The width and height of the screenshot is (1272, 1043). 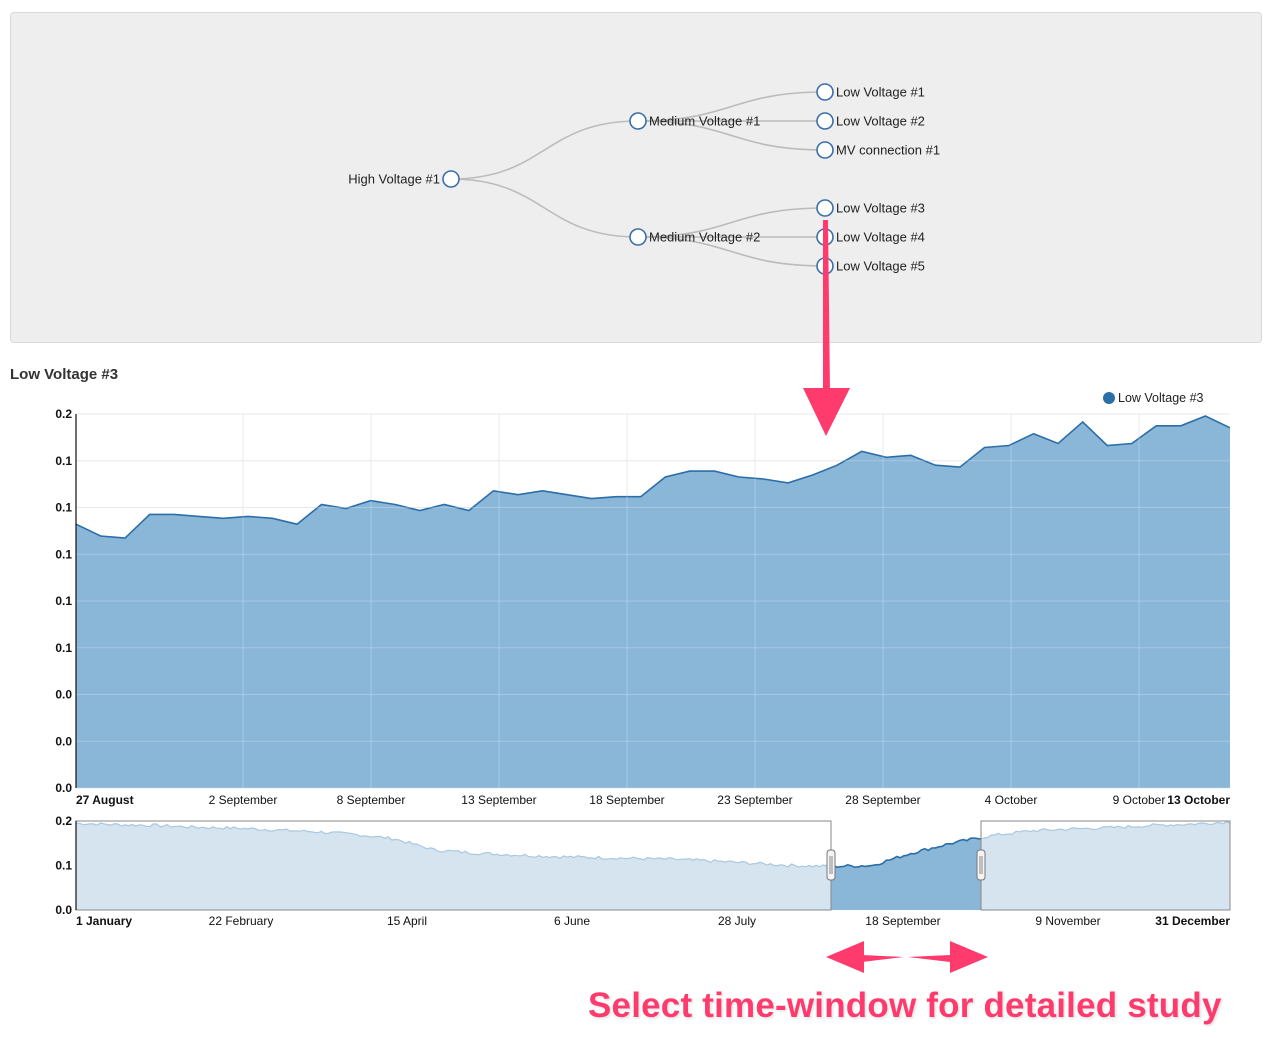 I want to click on tree-node-label: Low Voltage #4, so click(x=880, y=237).